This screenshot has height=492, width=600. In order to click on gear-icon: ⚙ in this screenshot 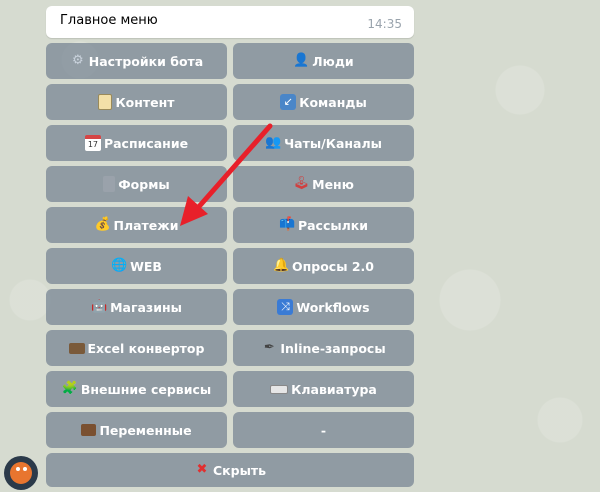, I will do `click(77, 60)`.